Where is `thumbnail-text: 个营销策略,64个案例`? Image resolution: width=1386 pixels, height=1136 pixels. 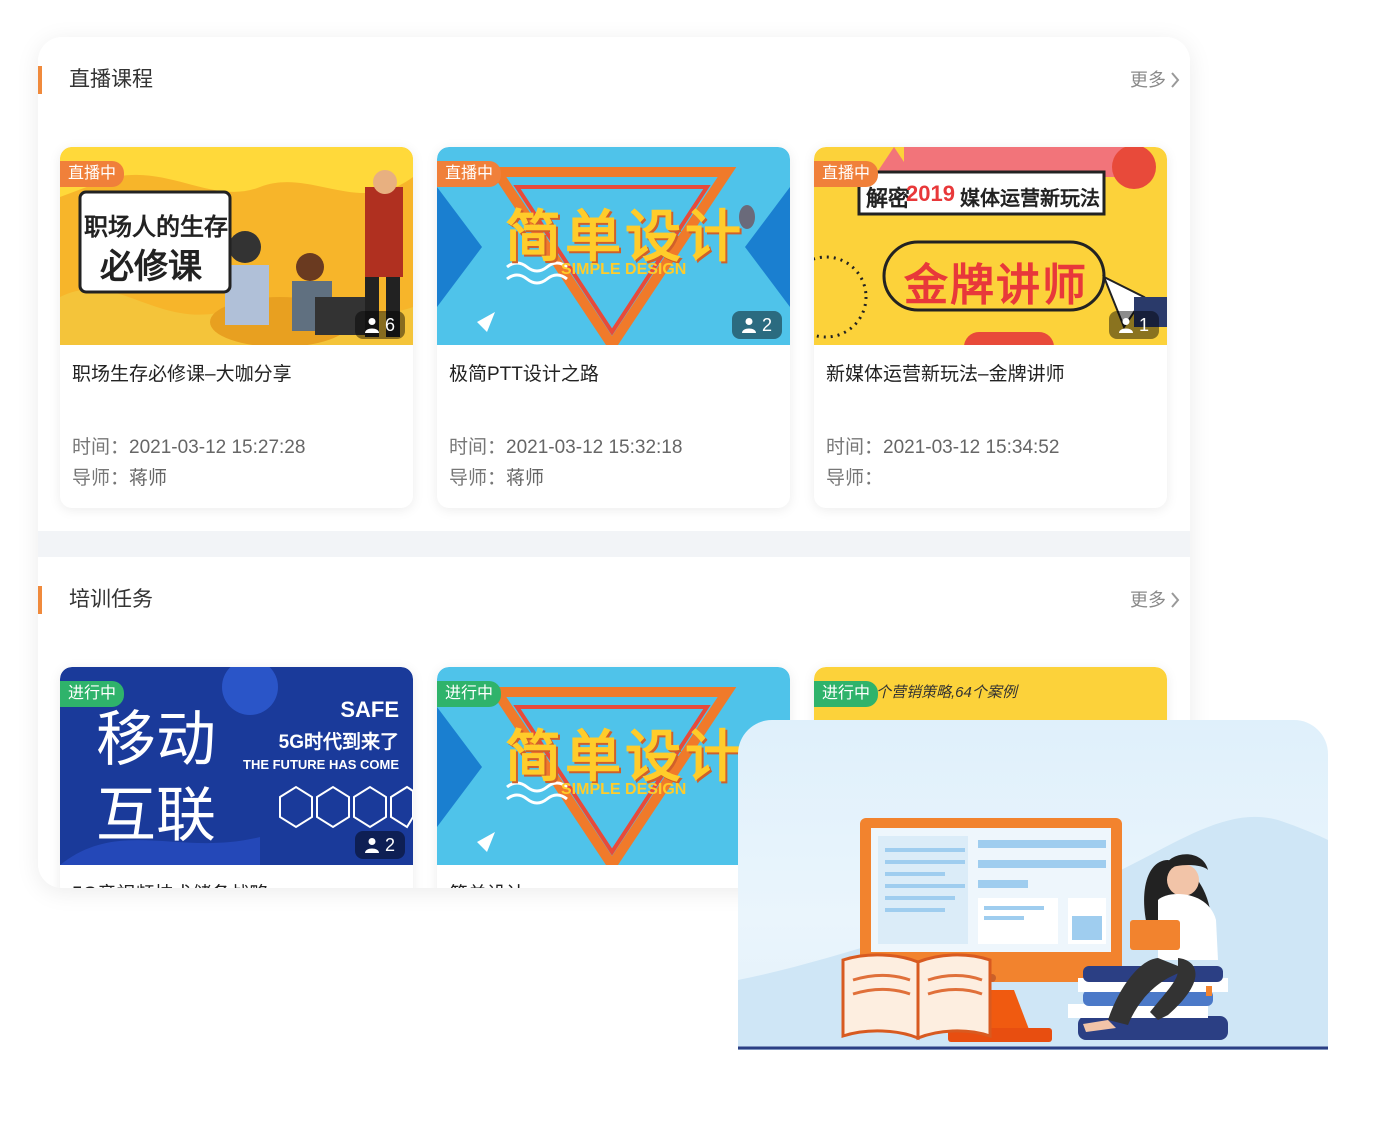 thumbnail-text: 个营销策略,64个案例 is located at coordinates (946, 692).